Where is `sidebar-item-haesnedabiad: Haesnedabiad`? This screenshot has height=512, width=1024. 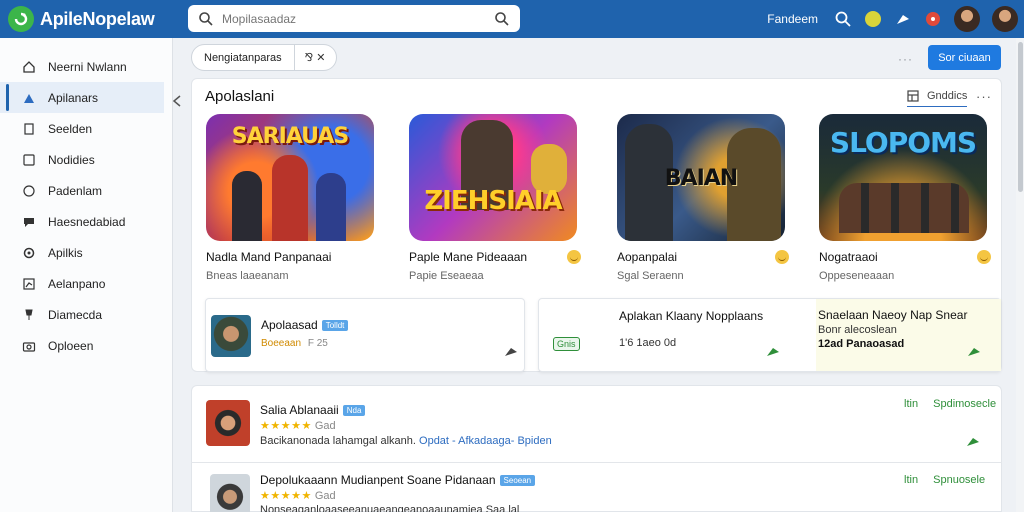
sidebar-item-haesnedabiad: Haesnedabiad is located at coordinates (86, 221).